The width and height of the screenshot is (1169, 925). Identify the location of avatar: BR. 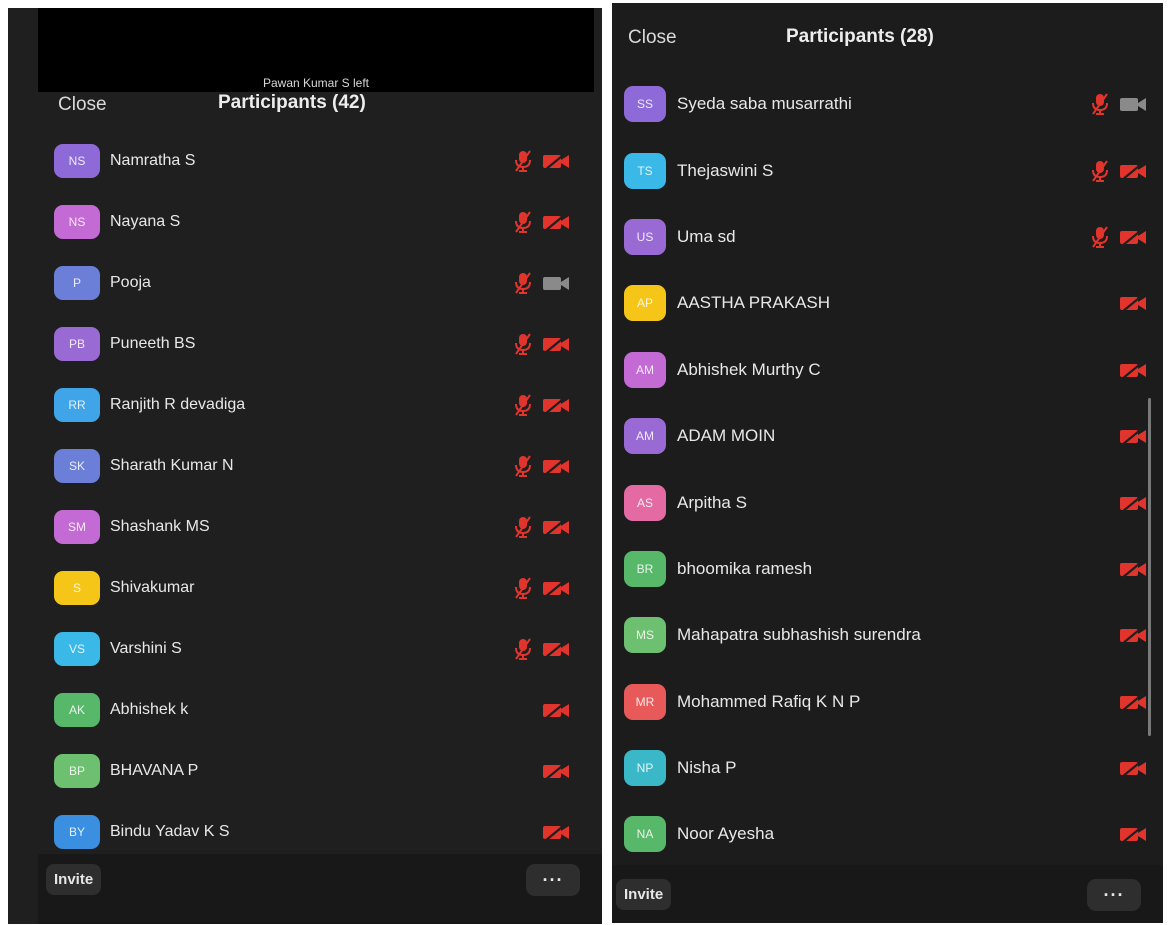
(645, 568).